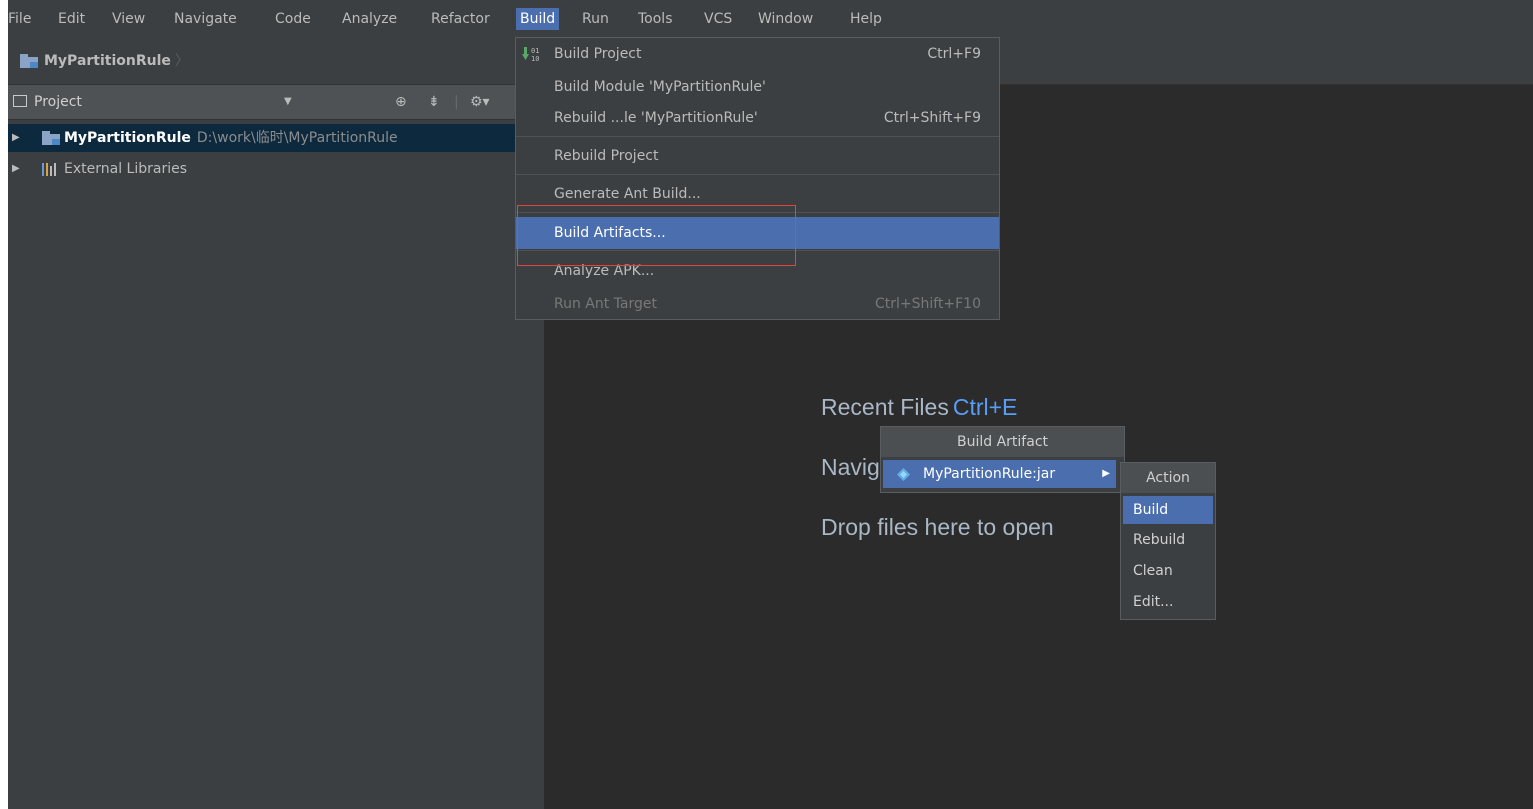 The height and width of the screenshot is (809, 1533). Describe the element at coordinates (999, 474) in the screenshot. I see `artifact-item-jar: MyPartitionRule:jar ▶` at that location.